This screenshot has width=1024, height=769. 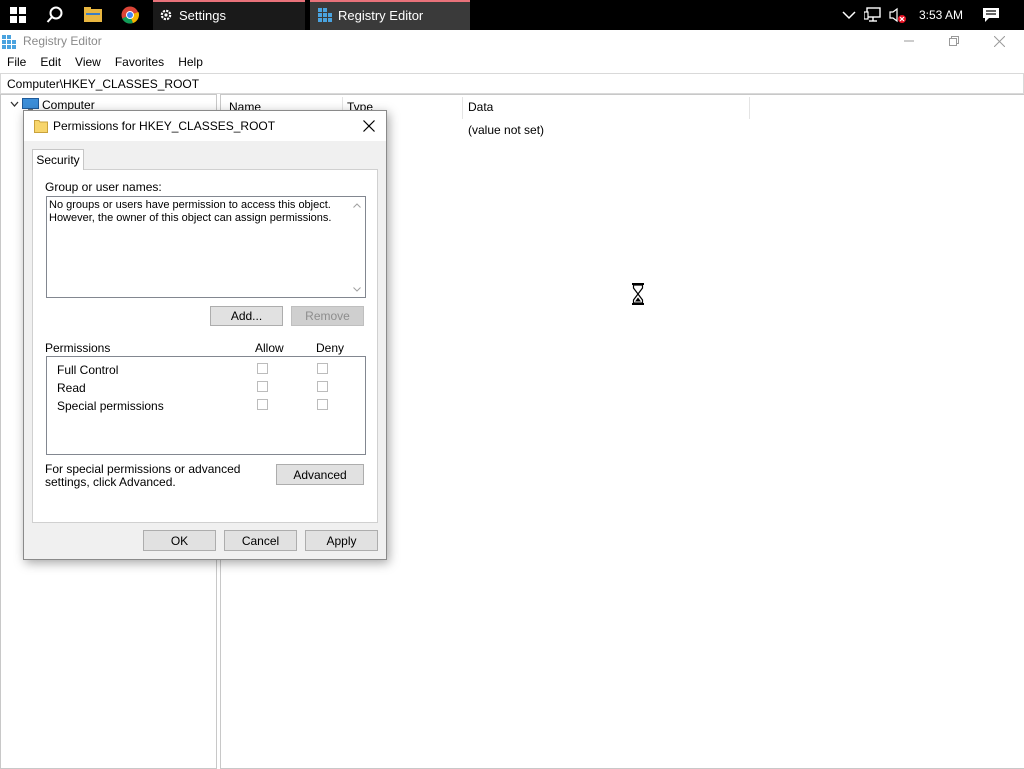 What do you see at coordinates (638, 294) in the screenshot?
I see `hourglass-cursor-icon` at bounding box center [638, 294].